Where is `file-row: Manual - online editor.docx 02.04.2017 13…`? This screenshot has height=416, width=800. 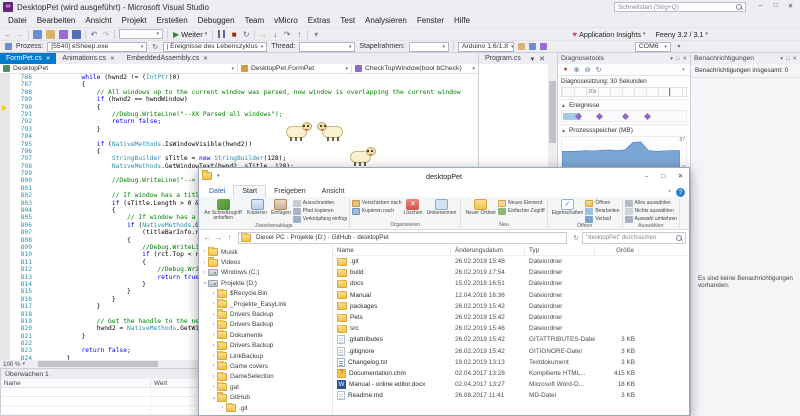 file-row: Manual - online editor.docx 02.04.2017 13… is located at coordinates (511, 384).